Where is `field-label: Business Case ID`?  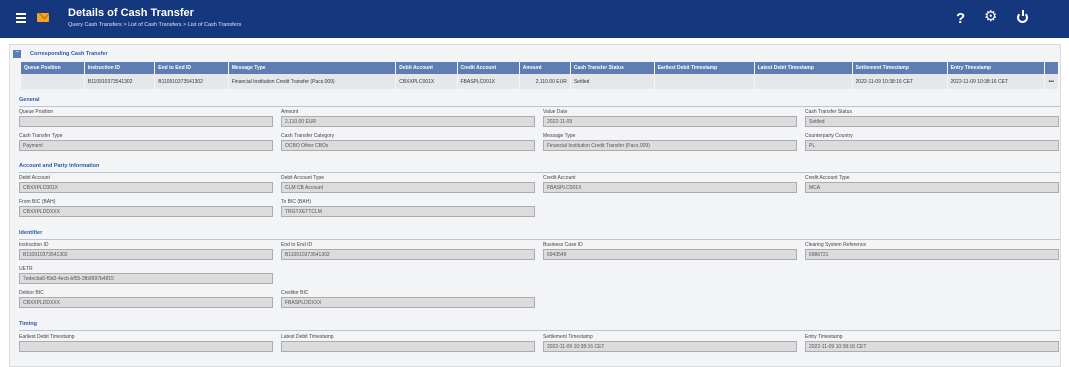 field-label: Business Case ID is located at coordinates (563, 245).